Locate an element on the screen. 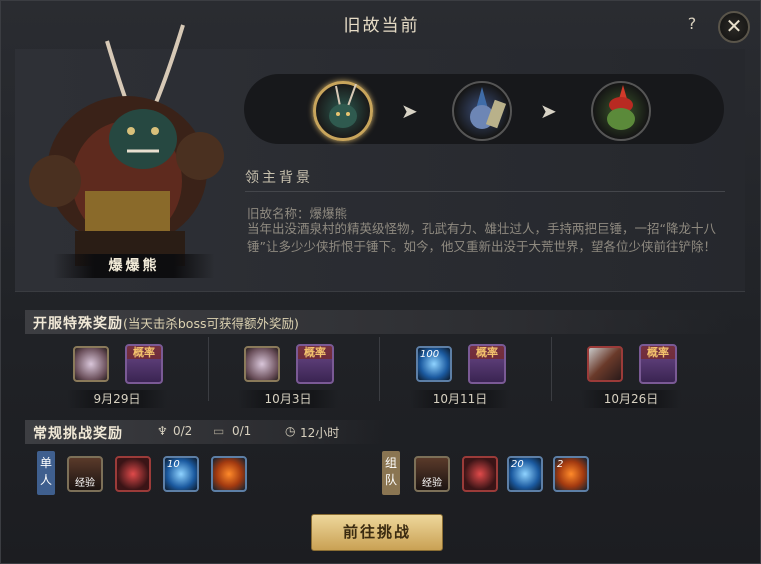 The image size is (761, 564). boss-illustration is located at coordinates (120, 151).